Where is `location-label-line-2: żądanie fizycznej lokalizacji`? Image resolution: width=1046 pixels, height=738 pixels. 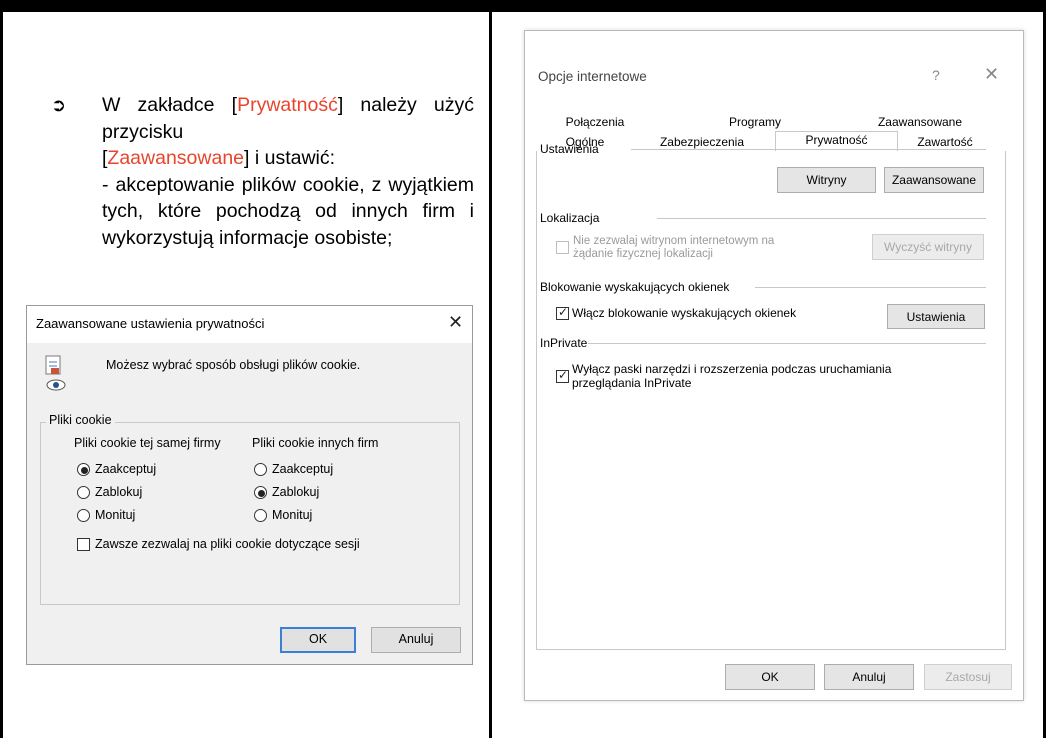 location-label-line-2: żądanie fizycznej lokalizacji is located at coordinates (643, 254).